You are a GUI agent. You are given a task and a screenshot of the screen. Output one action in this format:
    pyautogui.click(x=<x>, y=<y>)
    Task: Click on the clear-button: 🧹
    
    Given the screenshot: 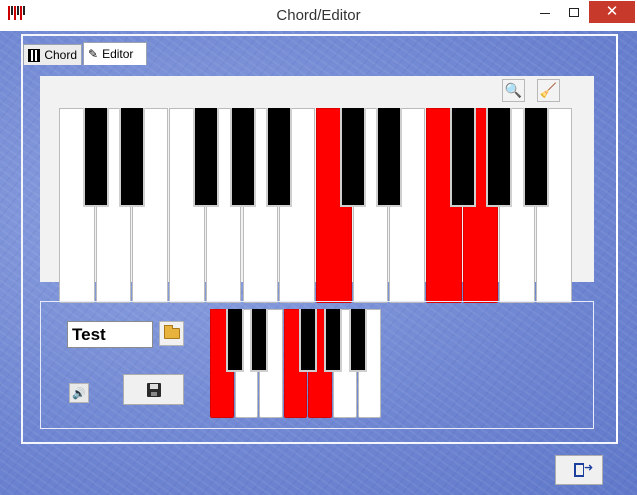 What is the action you would take?
    pyautogui.click(x=548, y=90)
    